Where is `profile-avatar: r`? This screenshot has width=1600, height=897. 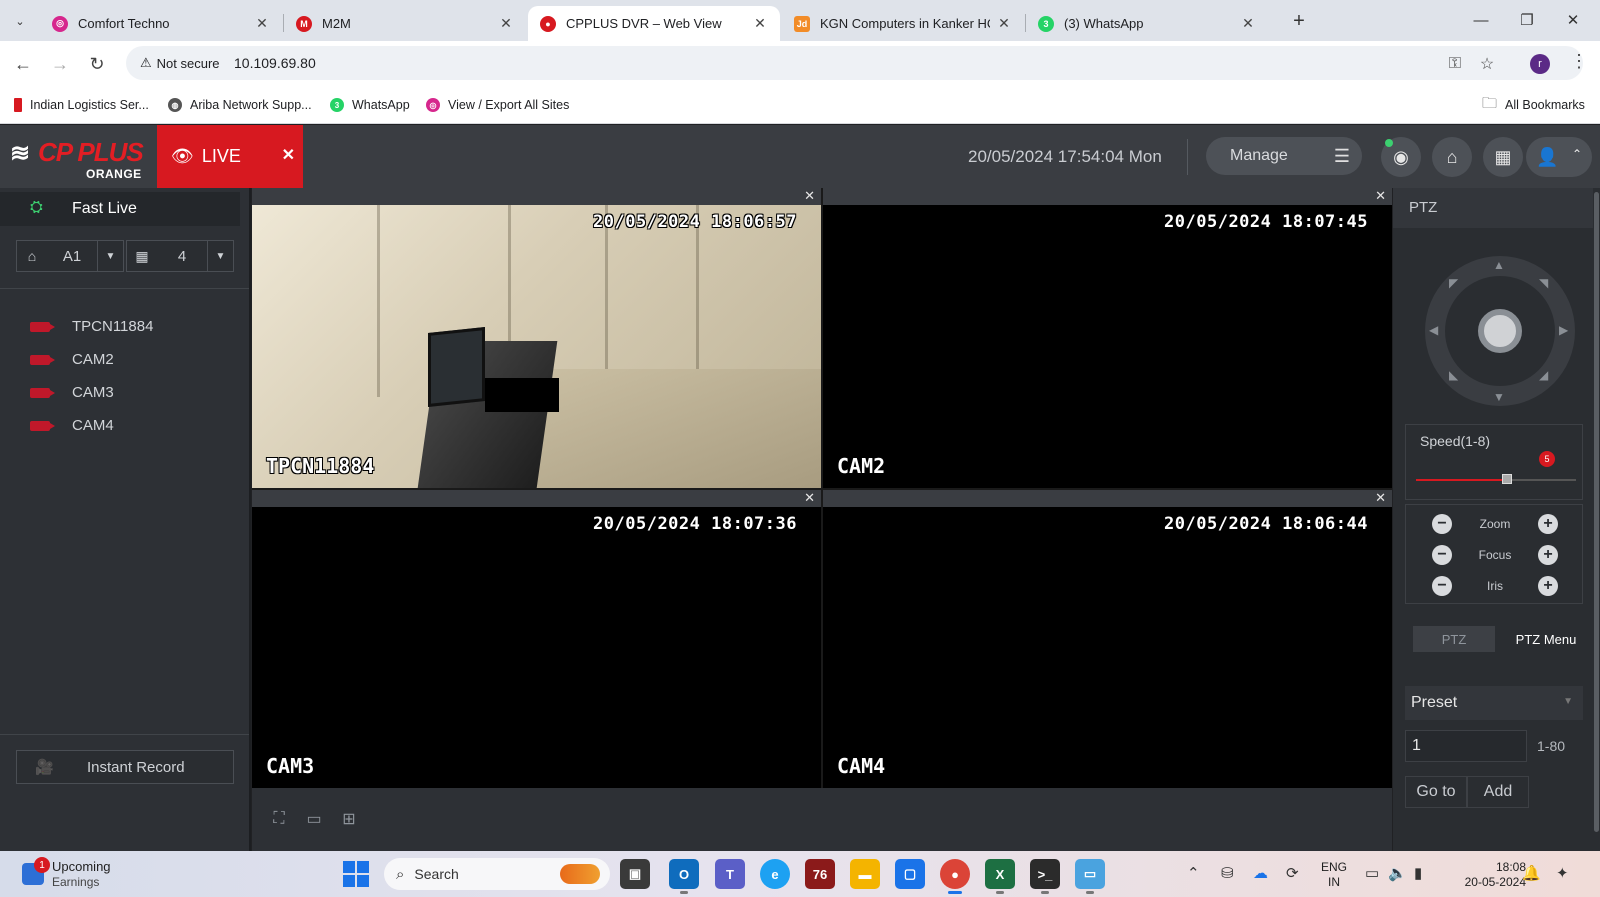 profile-avatar: r is located at coordinates (1540, 64).